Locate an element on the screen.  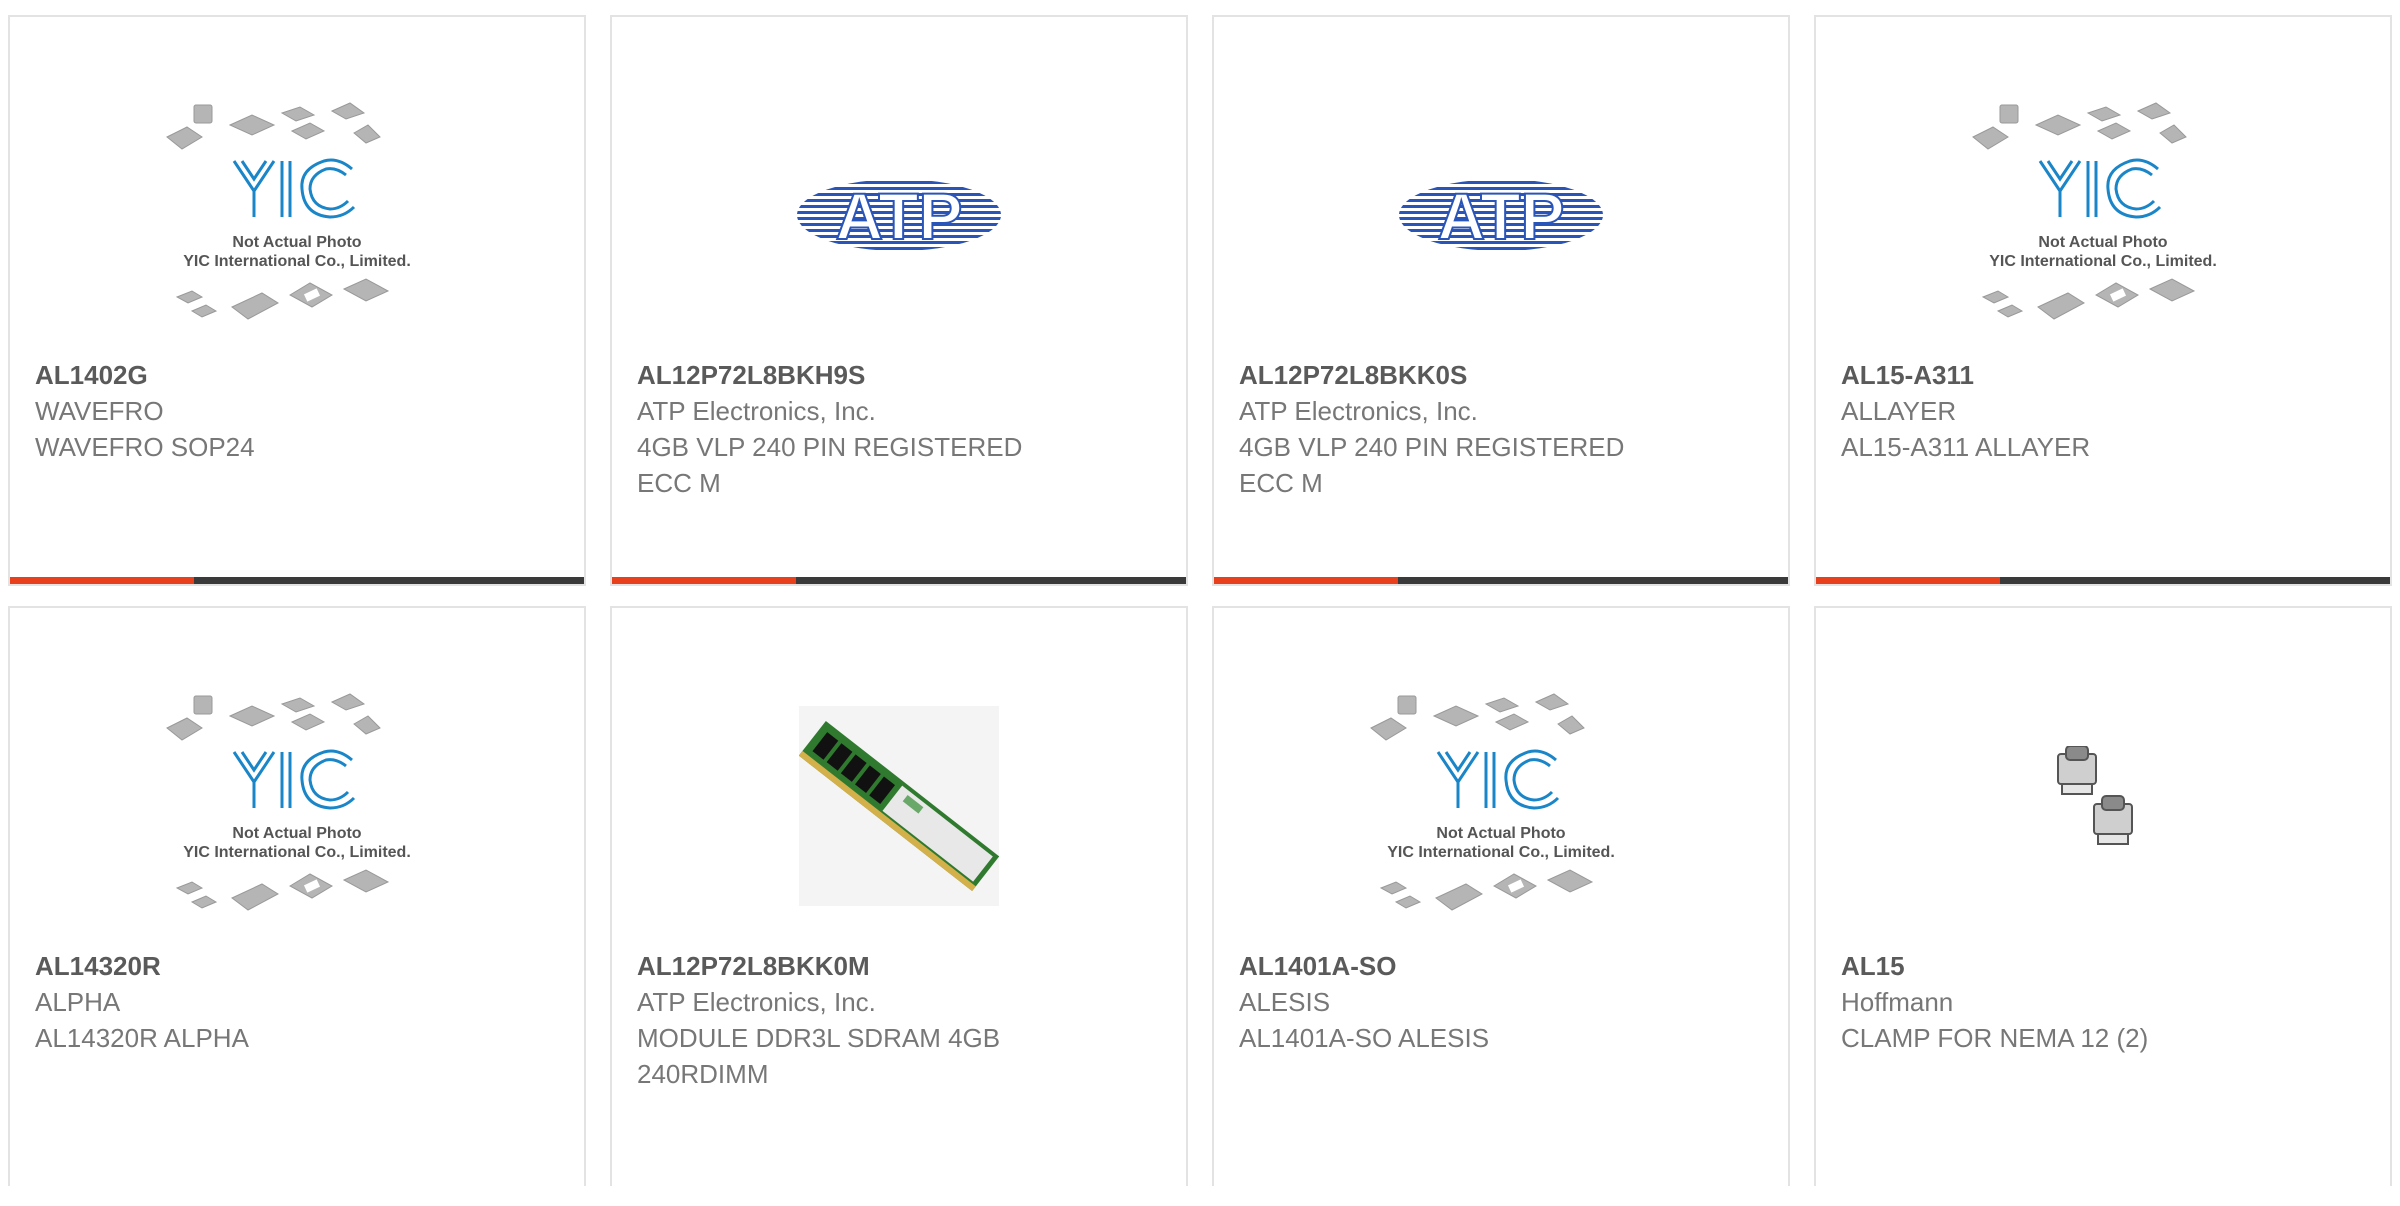
product-manufacturer: Hoffmann is located at coordinates (1897, 1002).